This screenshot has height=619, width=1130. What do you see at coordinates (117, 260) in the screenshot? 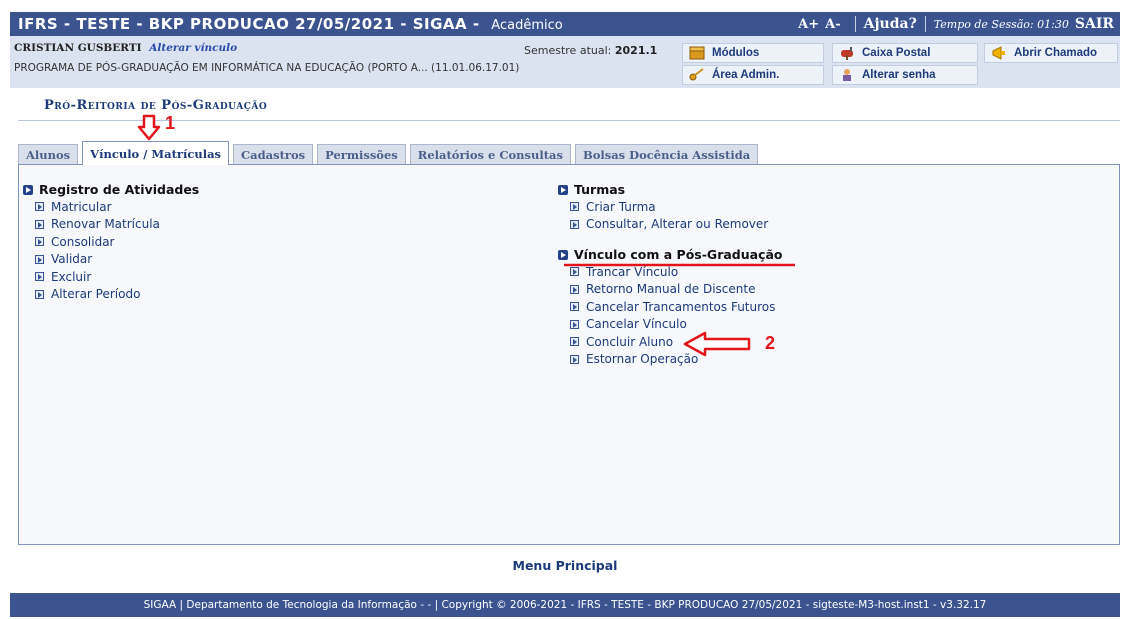
I see `menu-item-validar: Validar` at bounding box center [117, 260].